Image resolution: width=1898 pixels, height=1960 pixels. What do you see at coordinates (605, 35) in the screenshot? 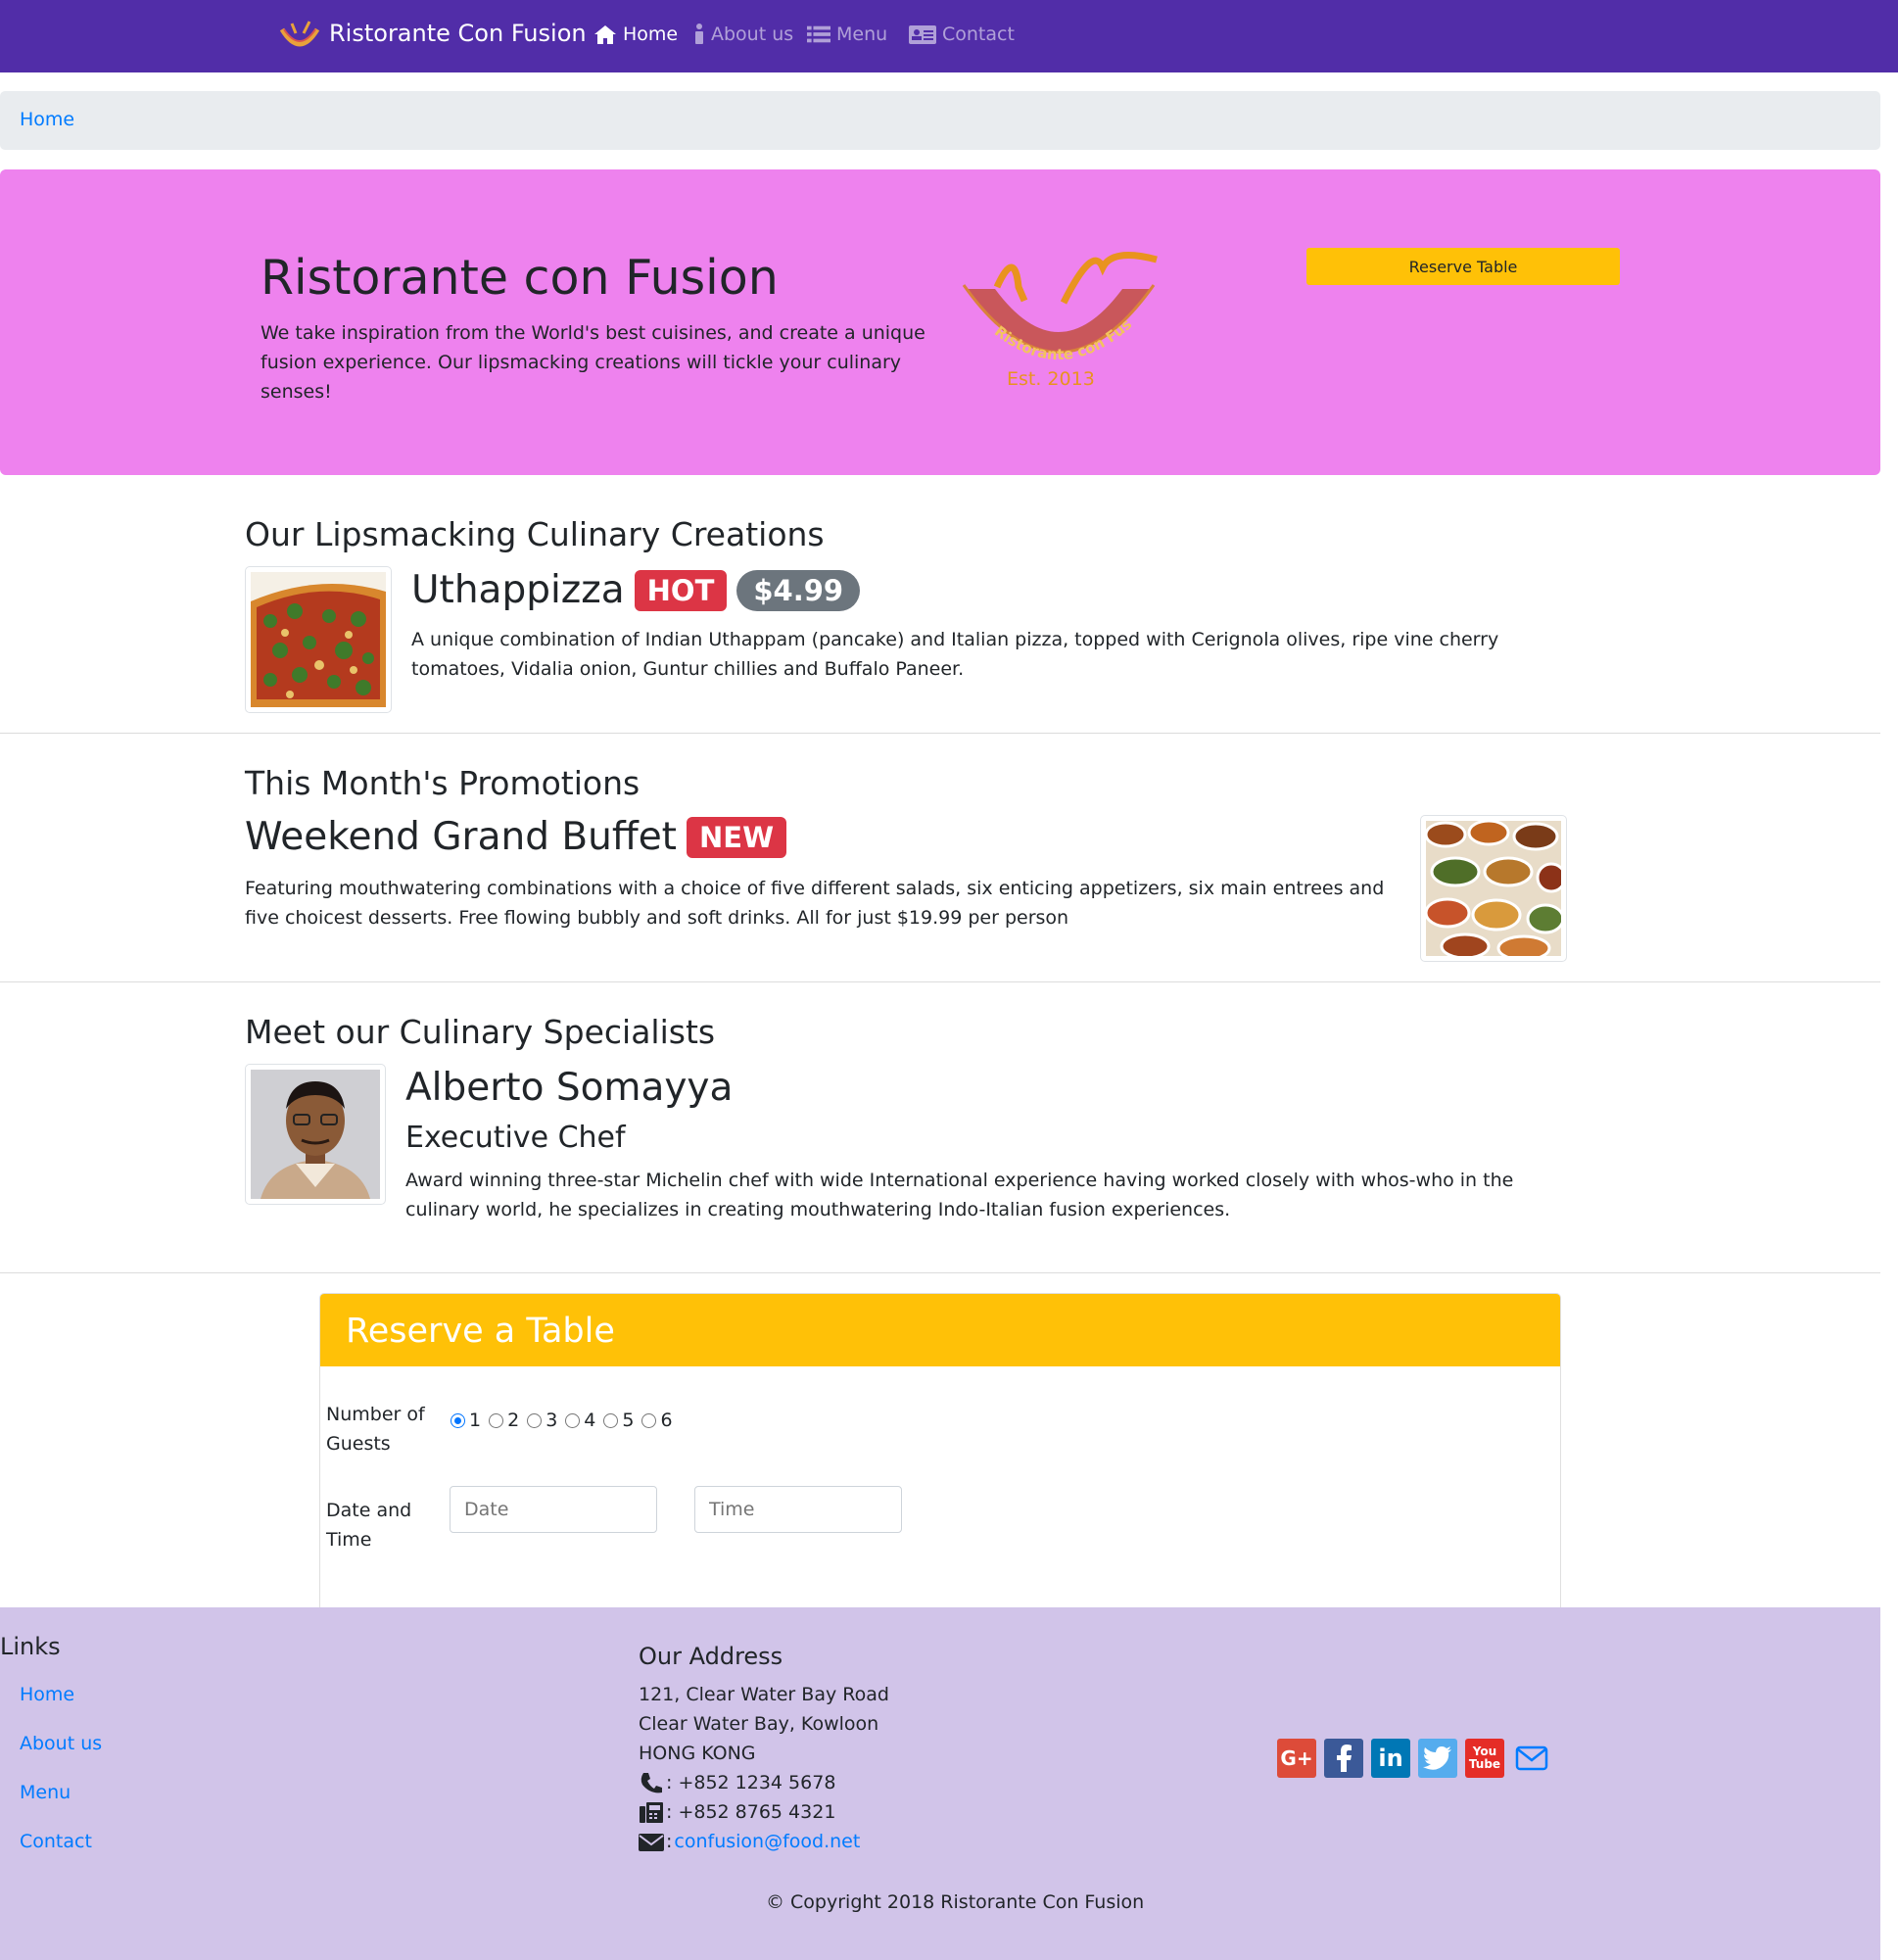
I see `home-icon` at bounding box center [605, 35].